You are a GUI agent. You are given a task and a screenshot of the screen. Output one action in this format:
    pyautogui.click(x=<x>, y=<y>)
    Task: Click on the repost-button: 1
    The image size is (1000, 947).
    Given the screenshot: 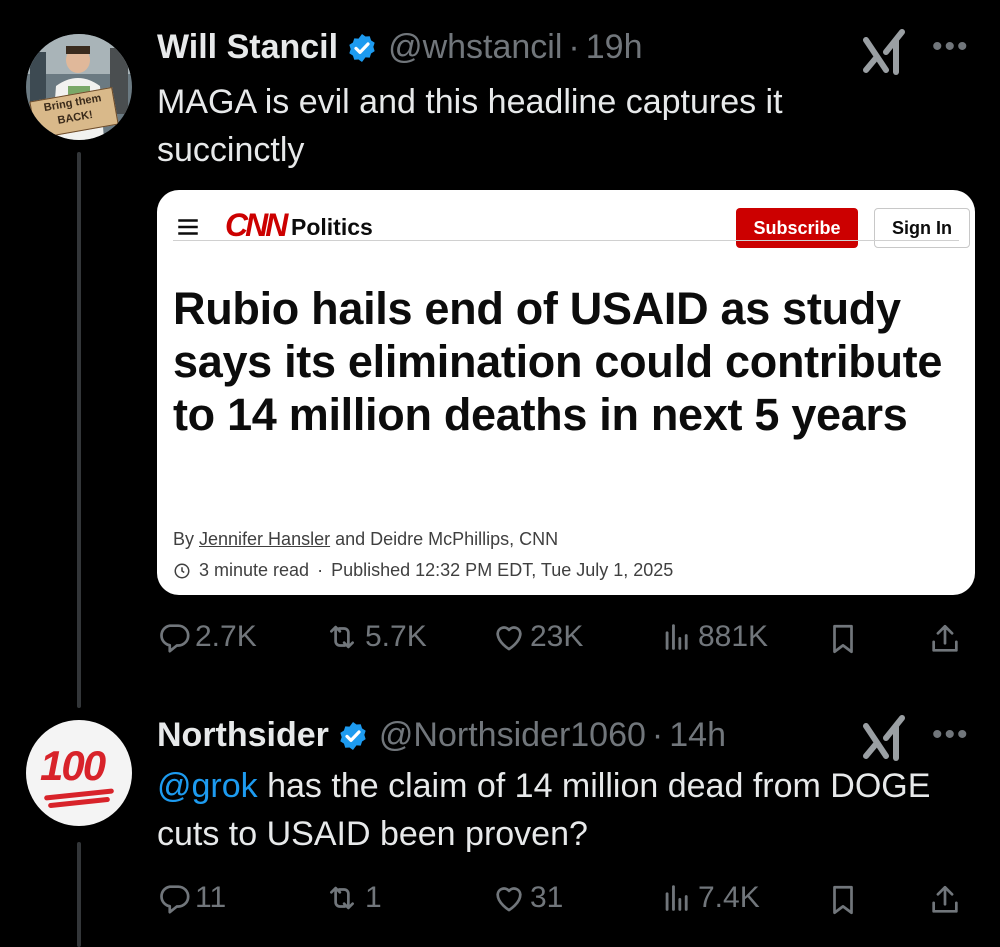 What is the action you would take?
    pyautogui.click(x=352, y=898)
    